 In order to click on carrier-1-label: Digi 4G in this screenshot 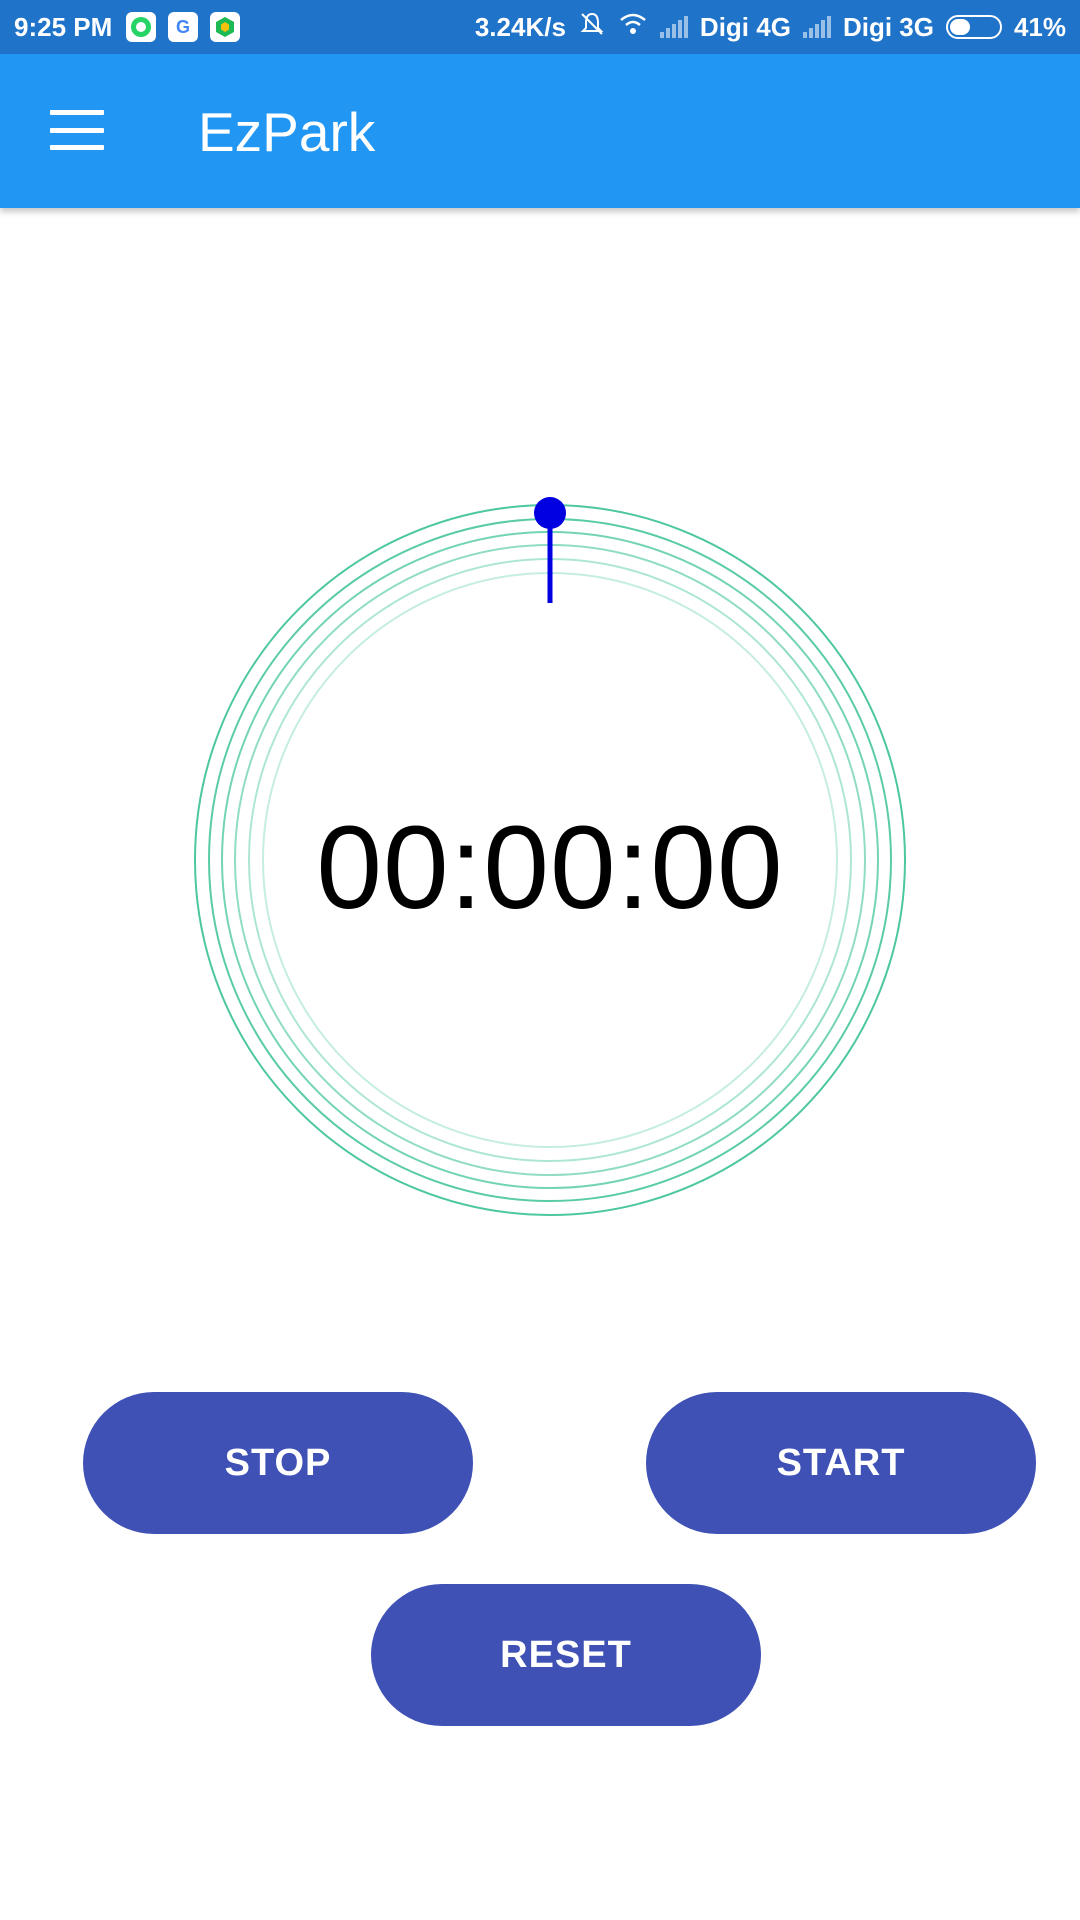, I will do `click(745, 26)`.